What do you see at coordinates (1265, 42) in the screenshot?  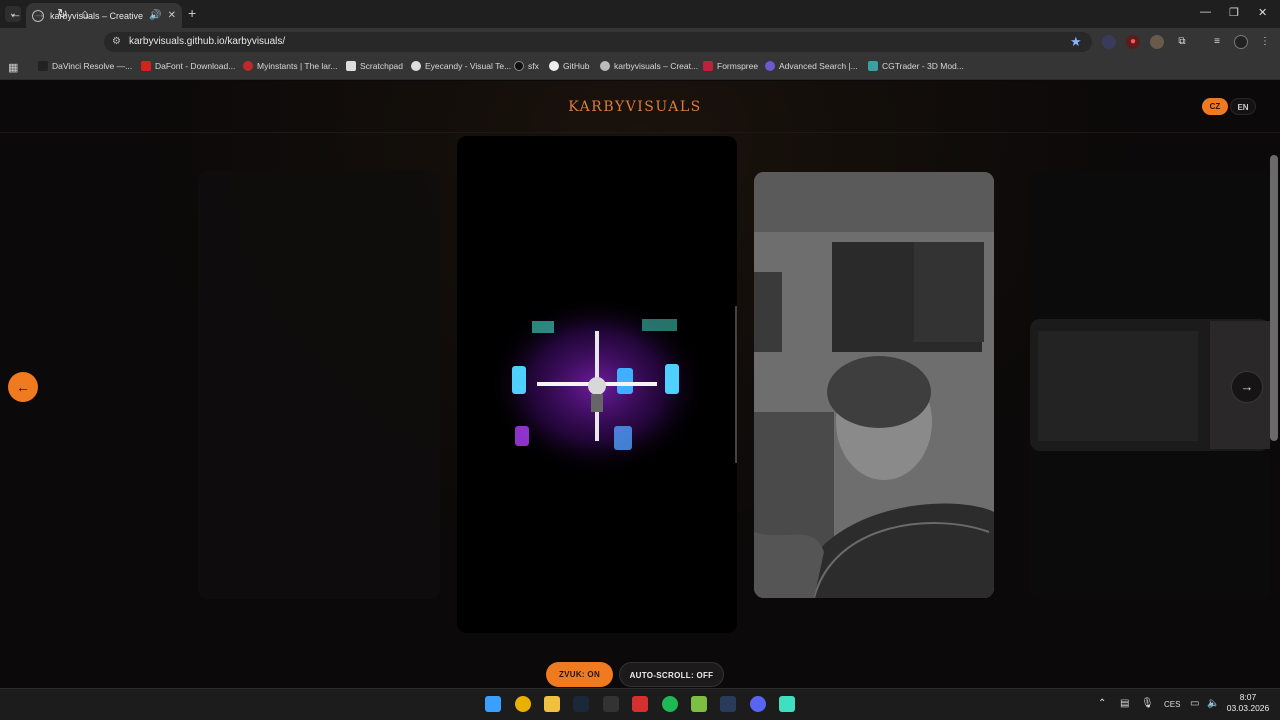 I see `menu-kebab-icon: ⋮` at bounding box center [1265, 42].